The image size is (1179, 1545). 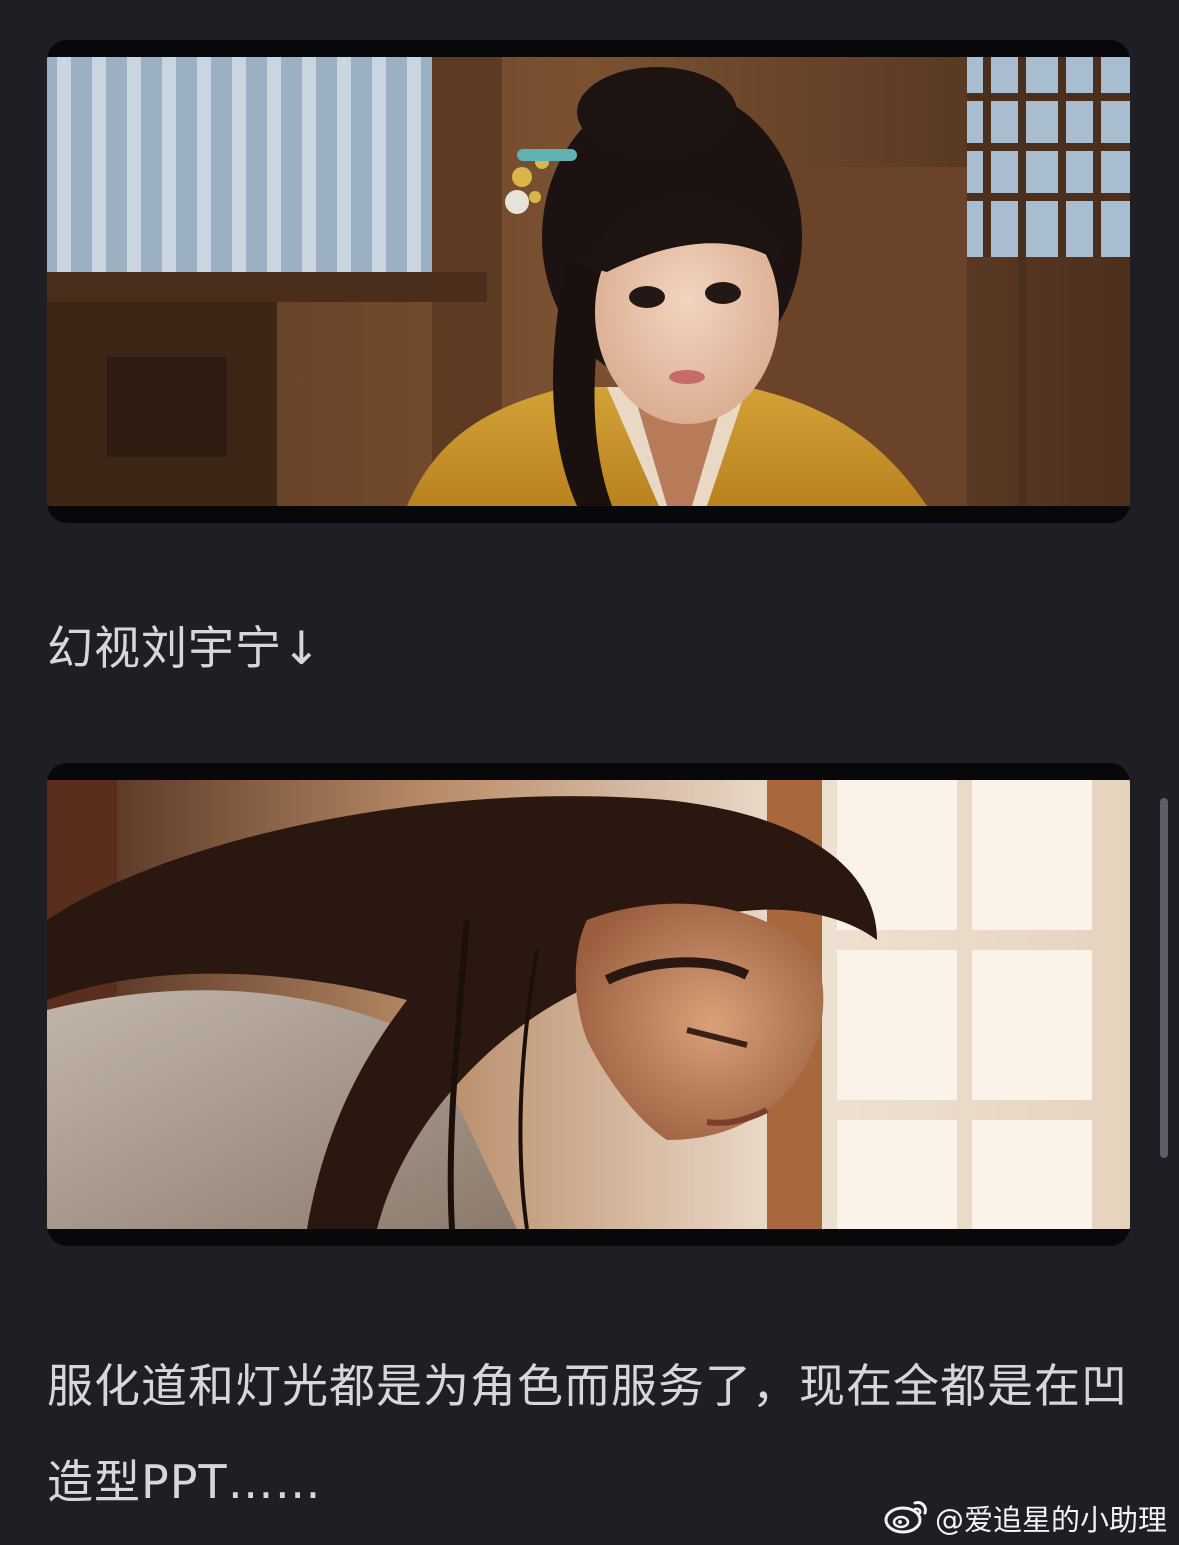 I want to click on scrollbar-thumb, so click(x=1164, y=978).